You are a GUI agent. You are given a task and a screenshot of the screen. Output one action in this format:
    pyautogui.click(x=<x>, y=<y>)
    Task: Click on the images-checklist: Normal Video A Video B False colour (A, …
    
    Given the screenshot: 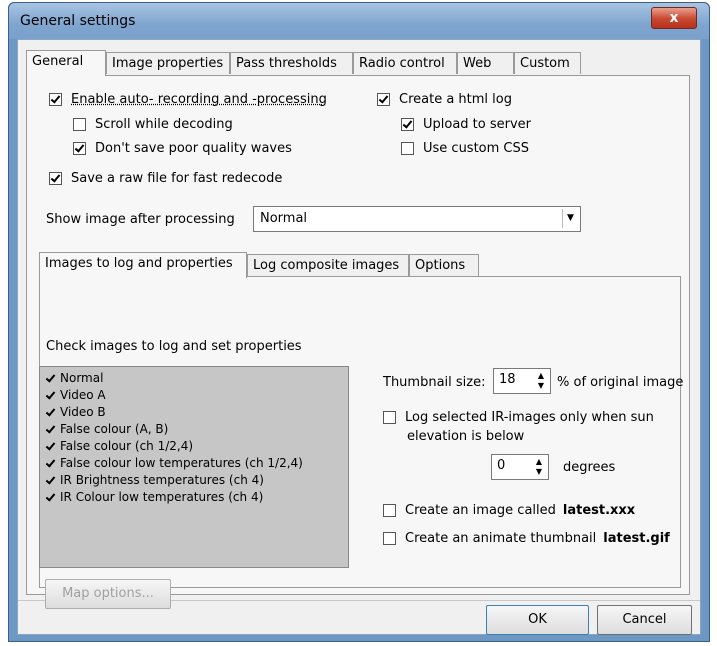 What is the action you would take?
    pyautogui.click(x=194, y=467)
    